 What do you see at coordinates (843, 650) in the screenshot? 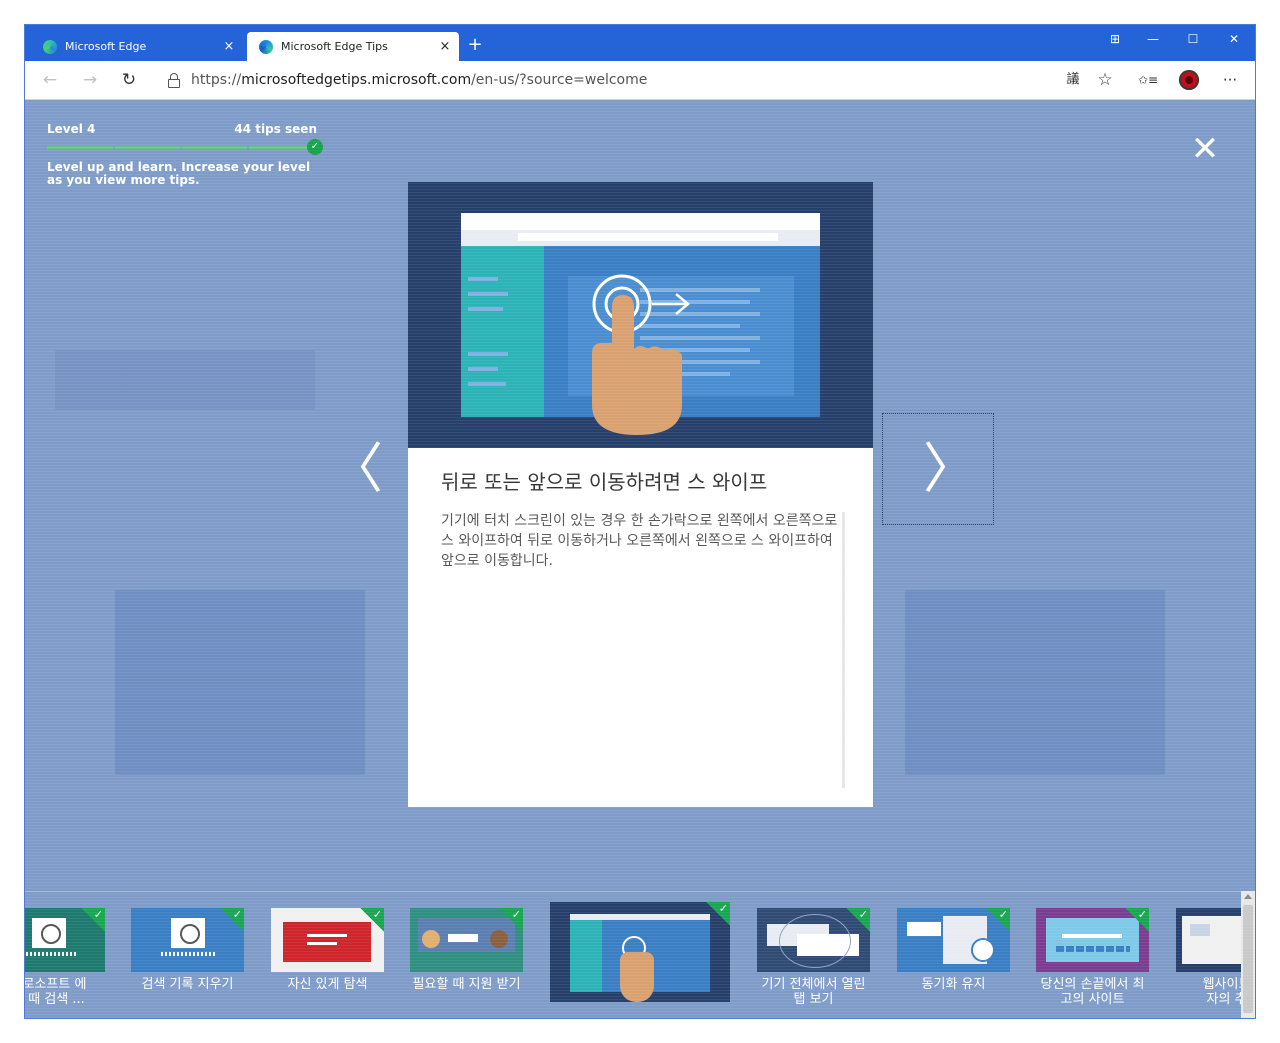
I see `tip-scrollbar` at bounding box center [843, 650].